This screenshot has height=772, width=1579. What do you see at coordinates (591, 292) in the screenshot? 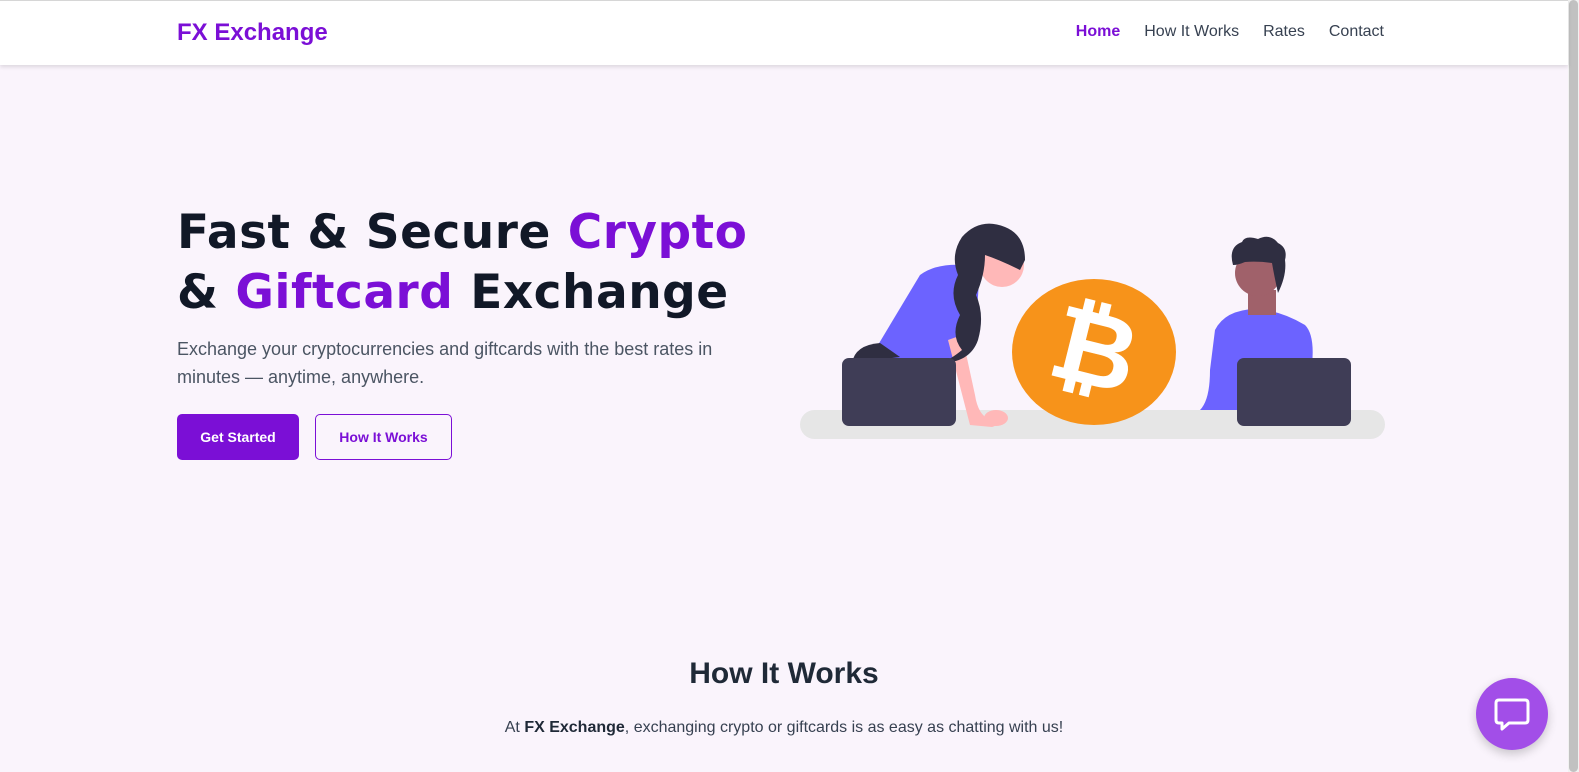
I see `hero-title-part3: Exchange` at bounding box center [591, 292].